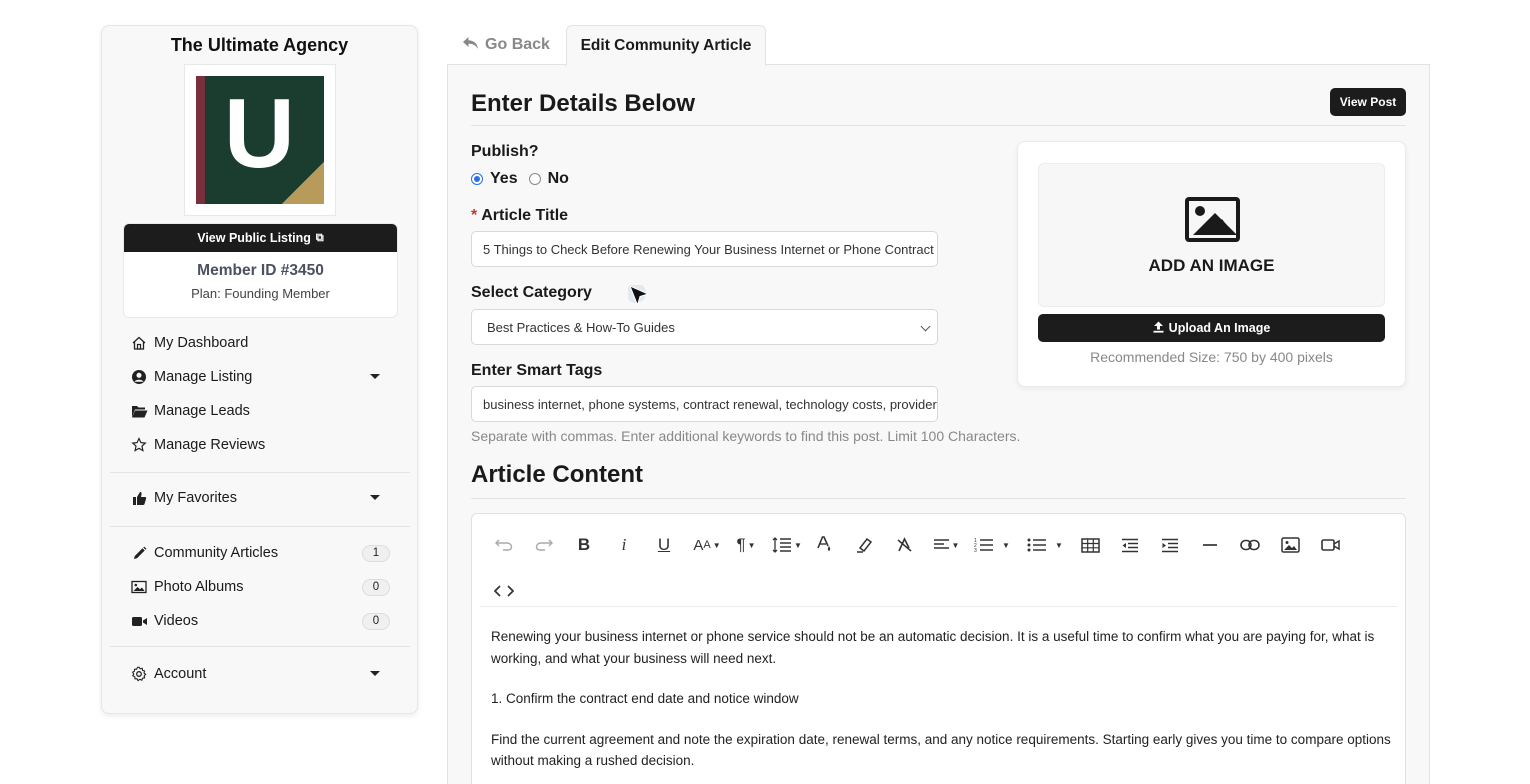  What do you see at coordinates (180, 674) in the screenshot?
I see `sidebar-item-label: Account` at bounding box center [180, 674].